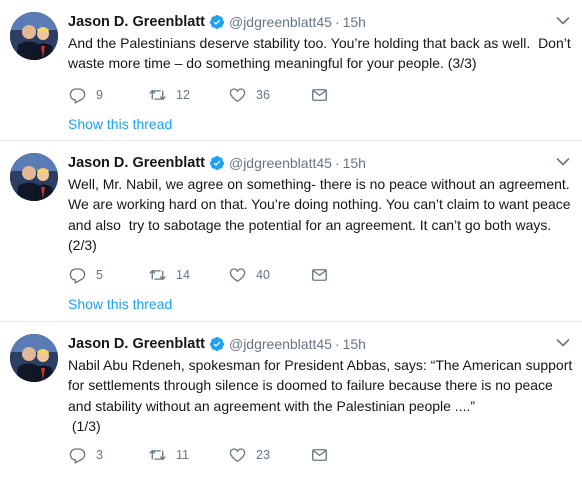 This screenshot has height=477, width=582. I want to click on reply-button: 3, so click(85, 455).